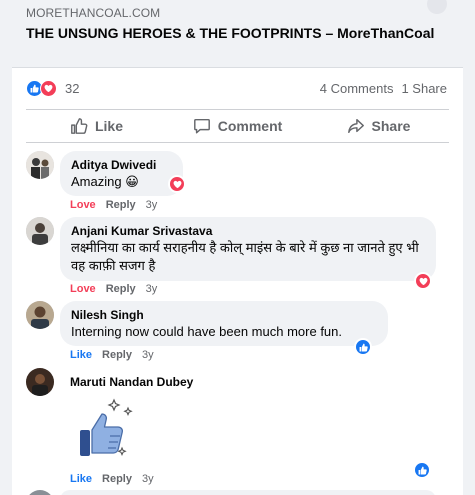  I want to click on share-icon, so click(355, 126).